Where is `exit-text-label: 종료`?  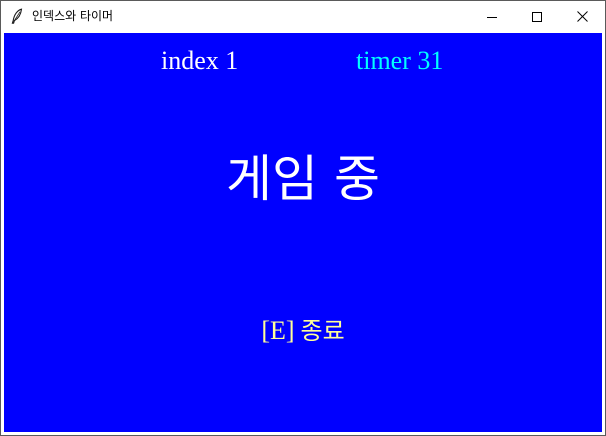 exit-text-label: 종료 is located at coordinates (322, 331).